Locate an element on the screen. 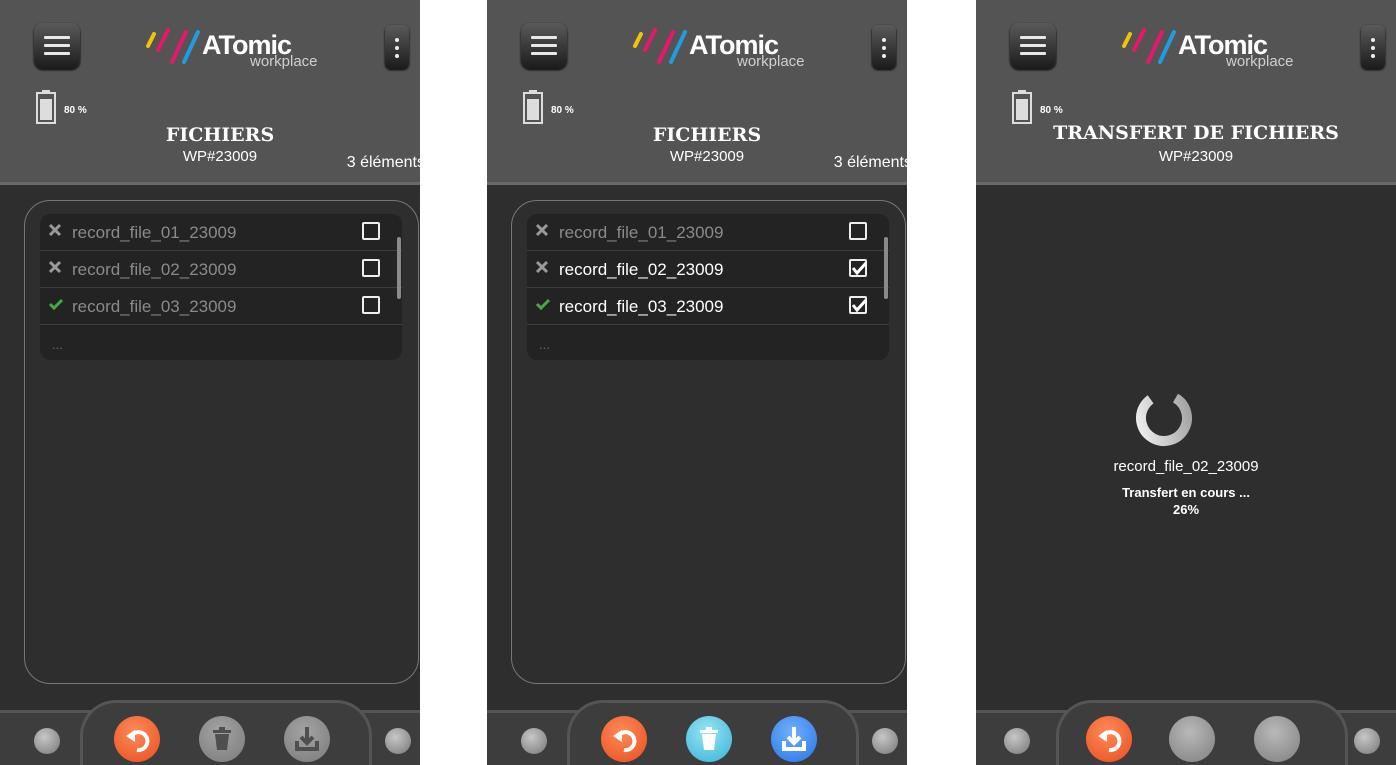 This screenshot has height=765, width=1396. spinner-icon is located at coordinates (1164, 418).